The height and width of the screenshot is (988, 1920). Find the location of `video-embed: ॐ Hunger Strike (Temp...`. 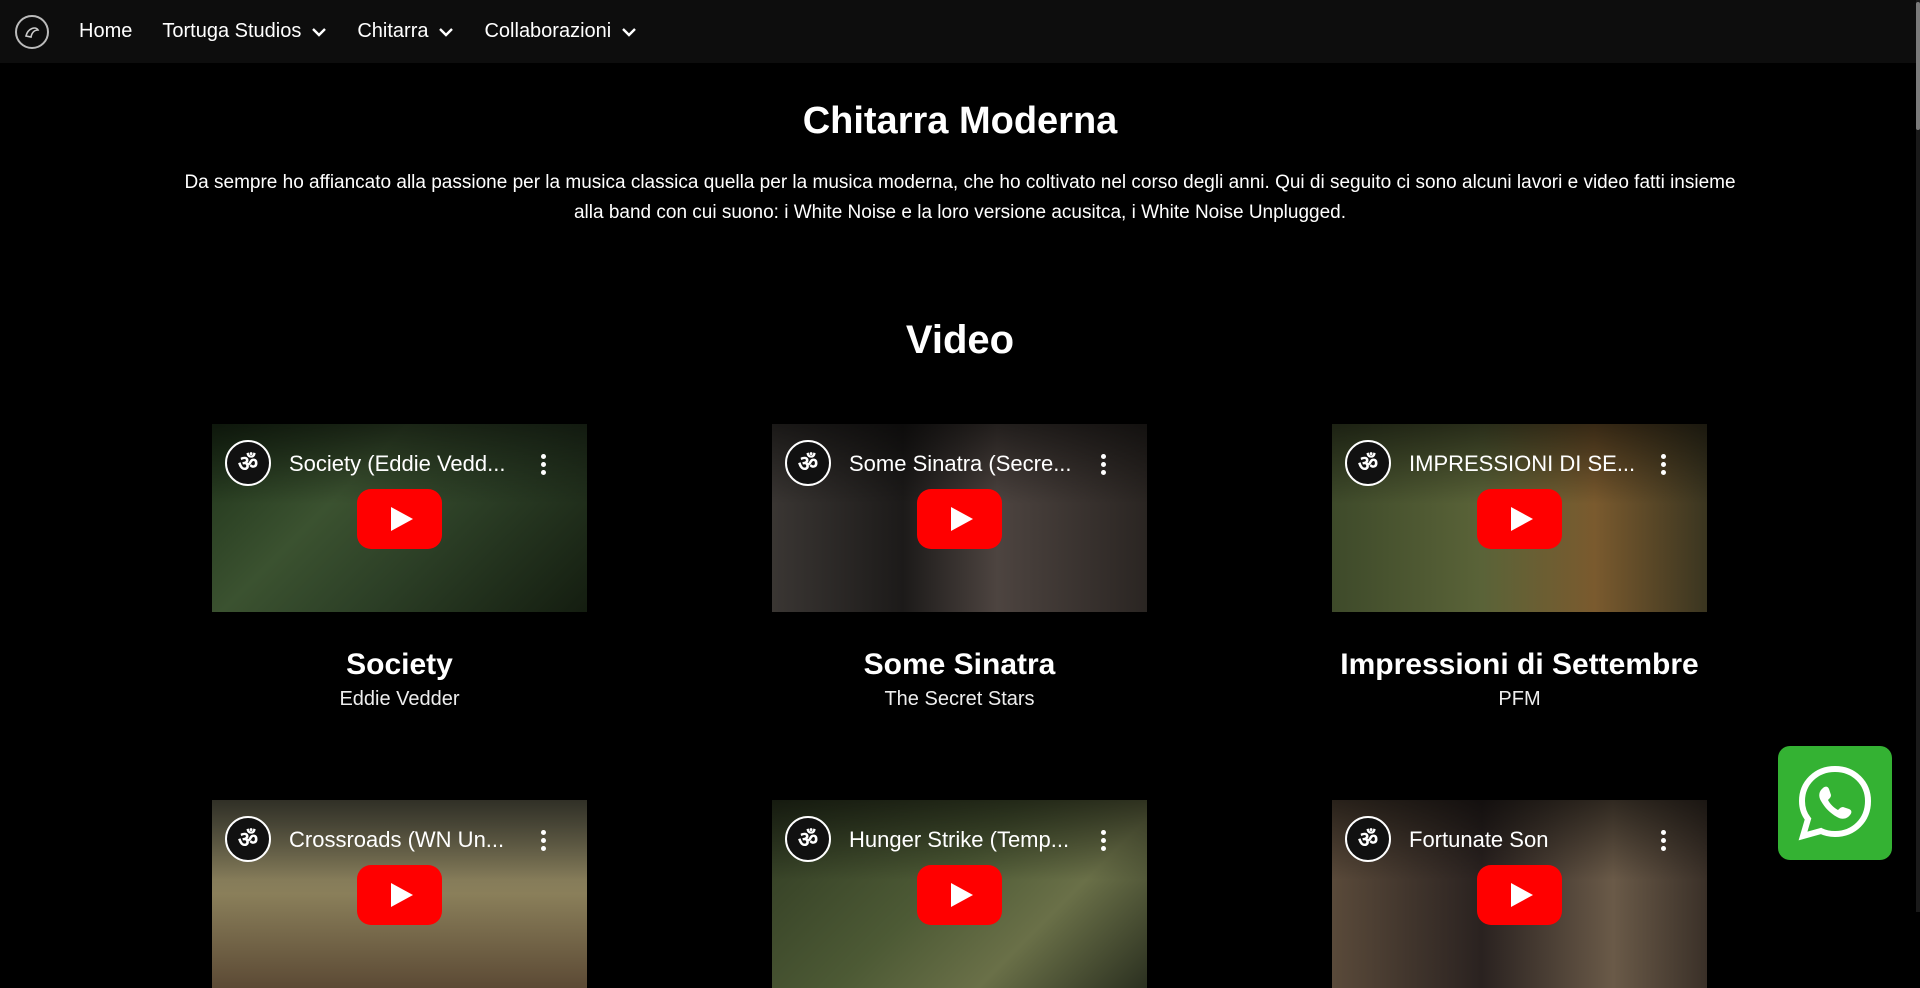

video-embed: ॐ Hunger Strike (Temp... is located at coordinates (959, 894).